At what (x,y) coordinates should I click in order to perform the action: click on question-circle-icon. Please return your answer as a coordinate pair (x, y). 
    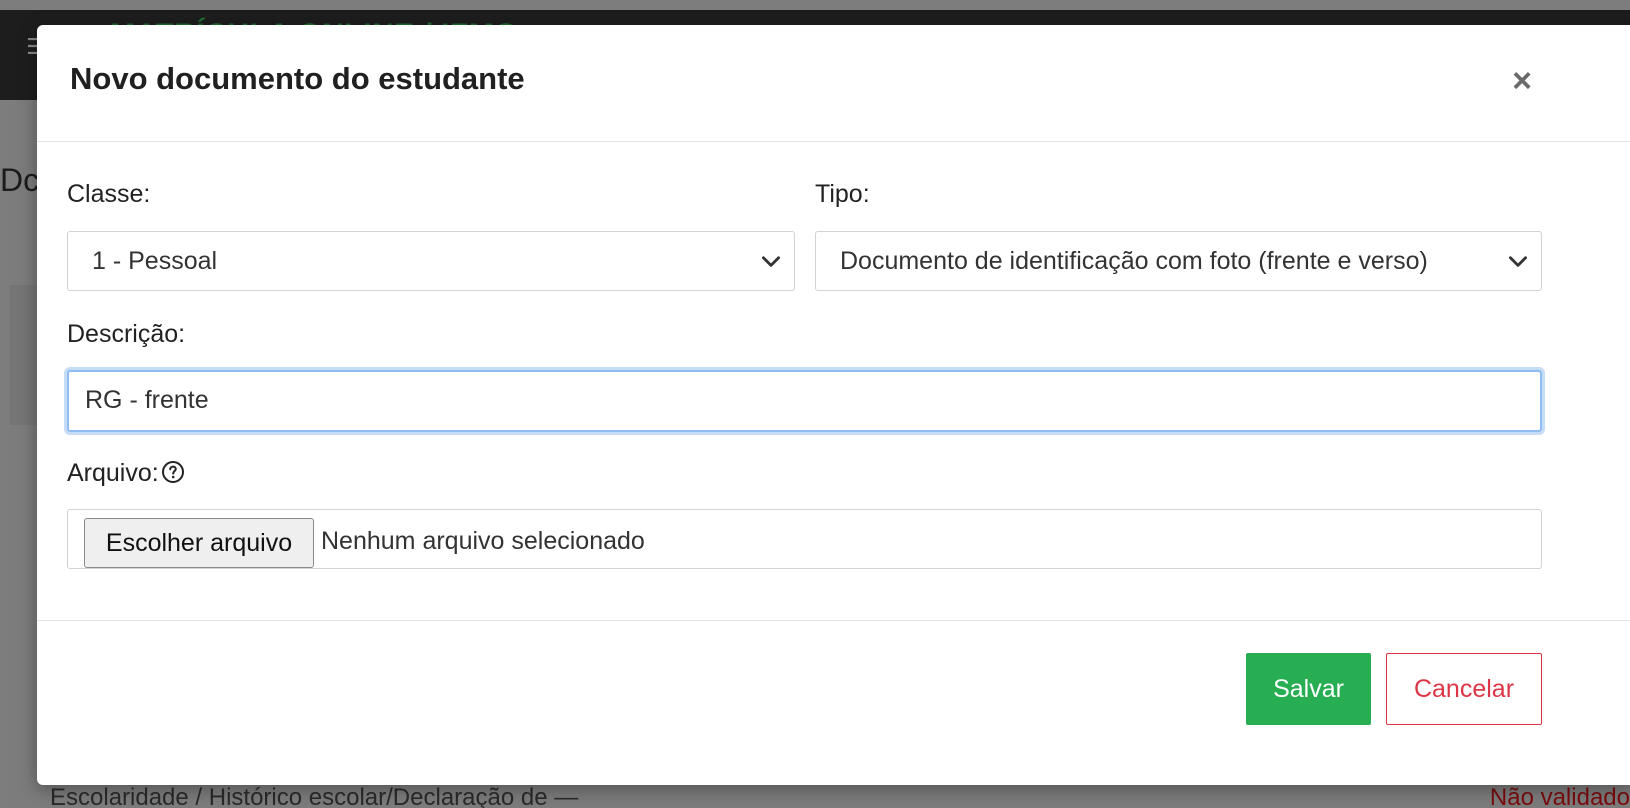
    Looking at the image, I should click on (173, 472).